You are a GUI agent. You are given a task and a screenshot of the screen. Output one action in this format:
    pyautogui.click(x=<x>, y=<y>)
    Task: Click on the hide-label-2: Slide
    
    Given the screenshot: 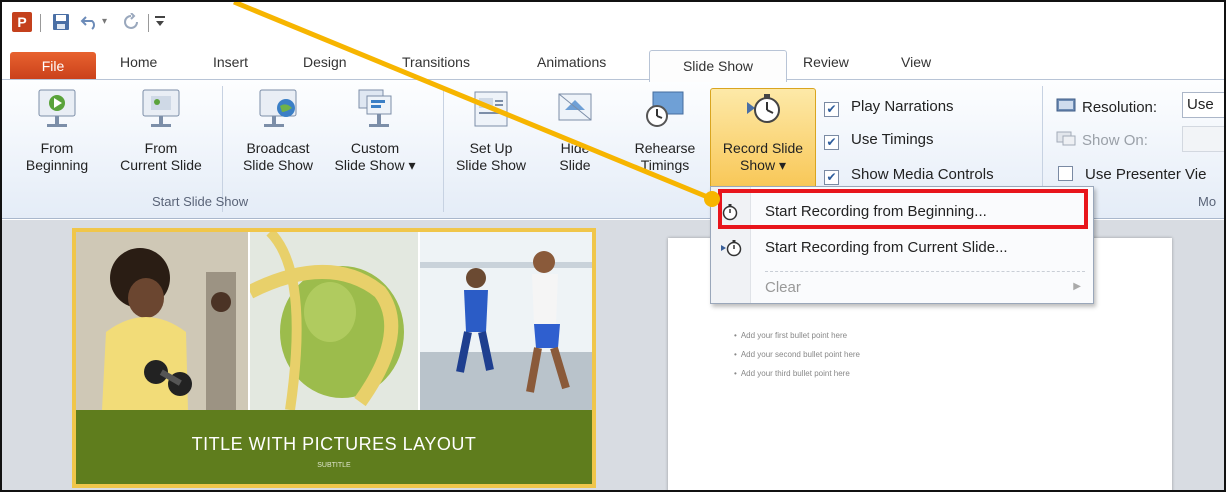 What is the action you would take?
    pyautogui.click(x=575, y=165)
    